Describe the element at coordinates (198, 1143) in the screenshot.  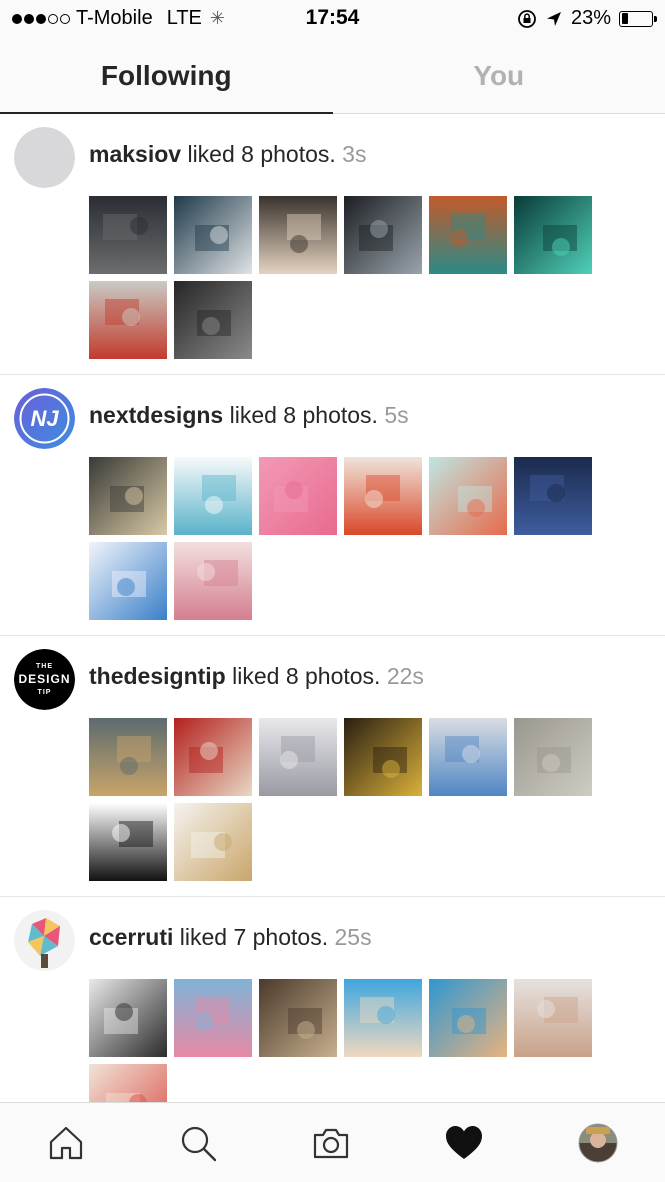
I see `search-icon` at that location.